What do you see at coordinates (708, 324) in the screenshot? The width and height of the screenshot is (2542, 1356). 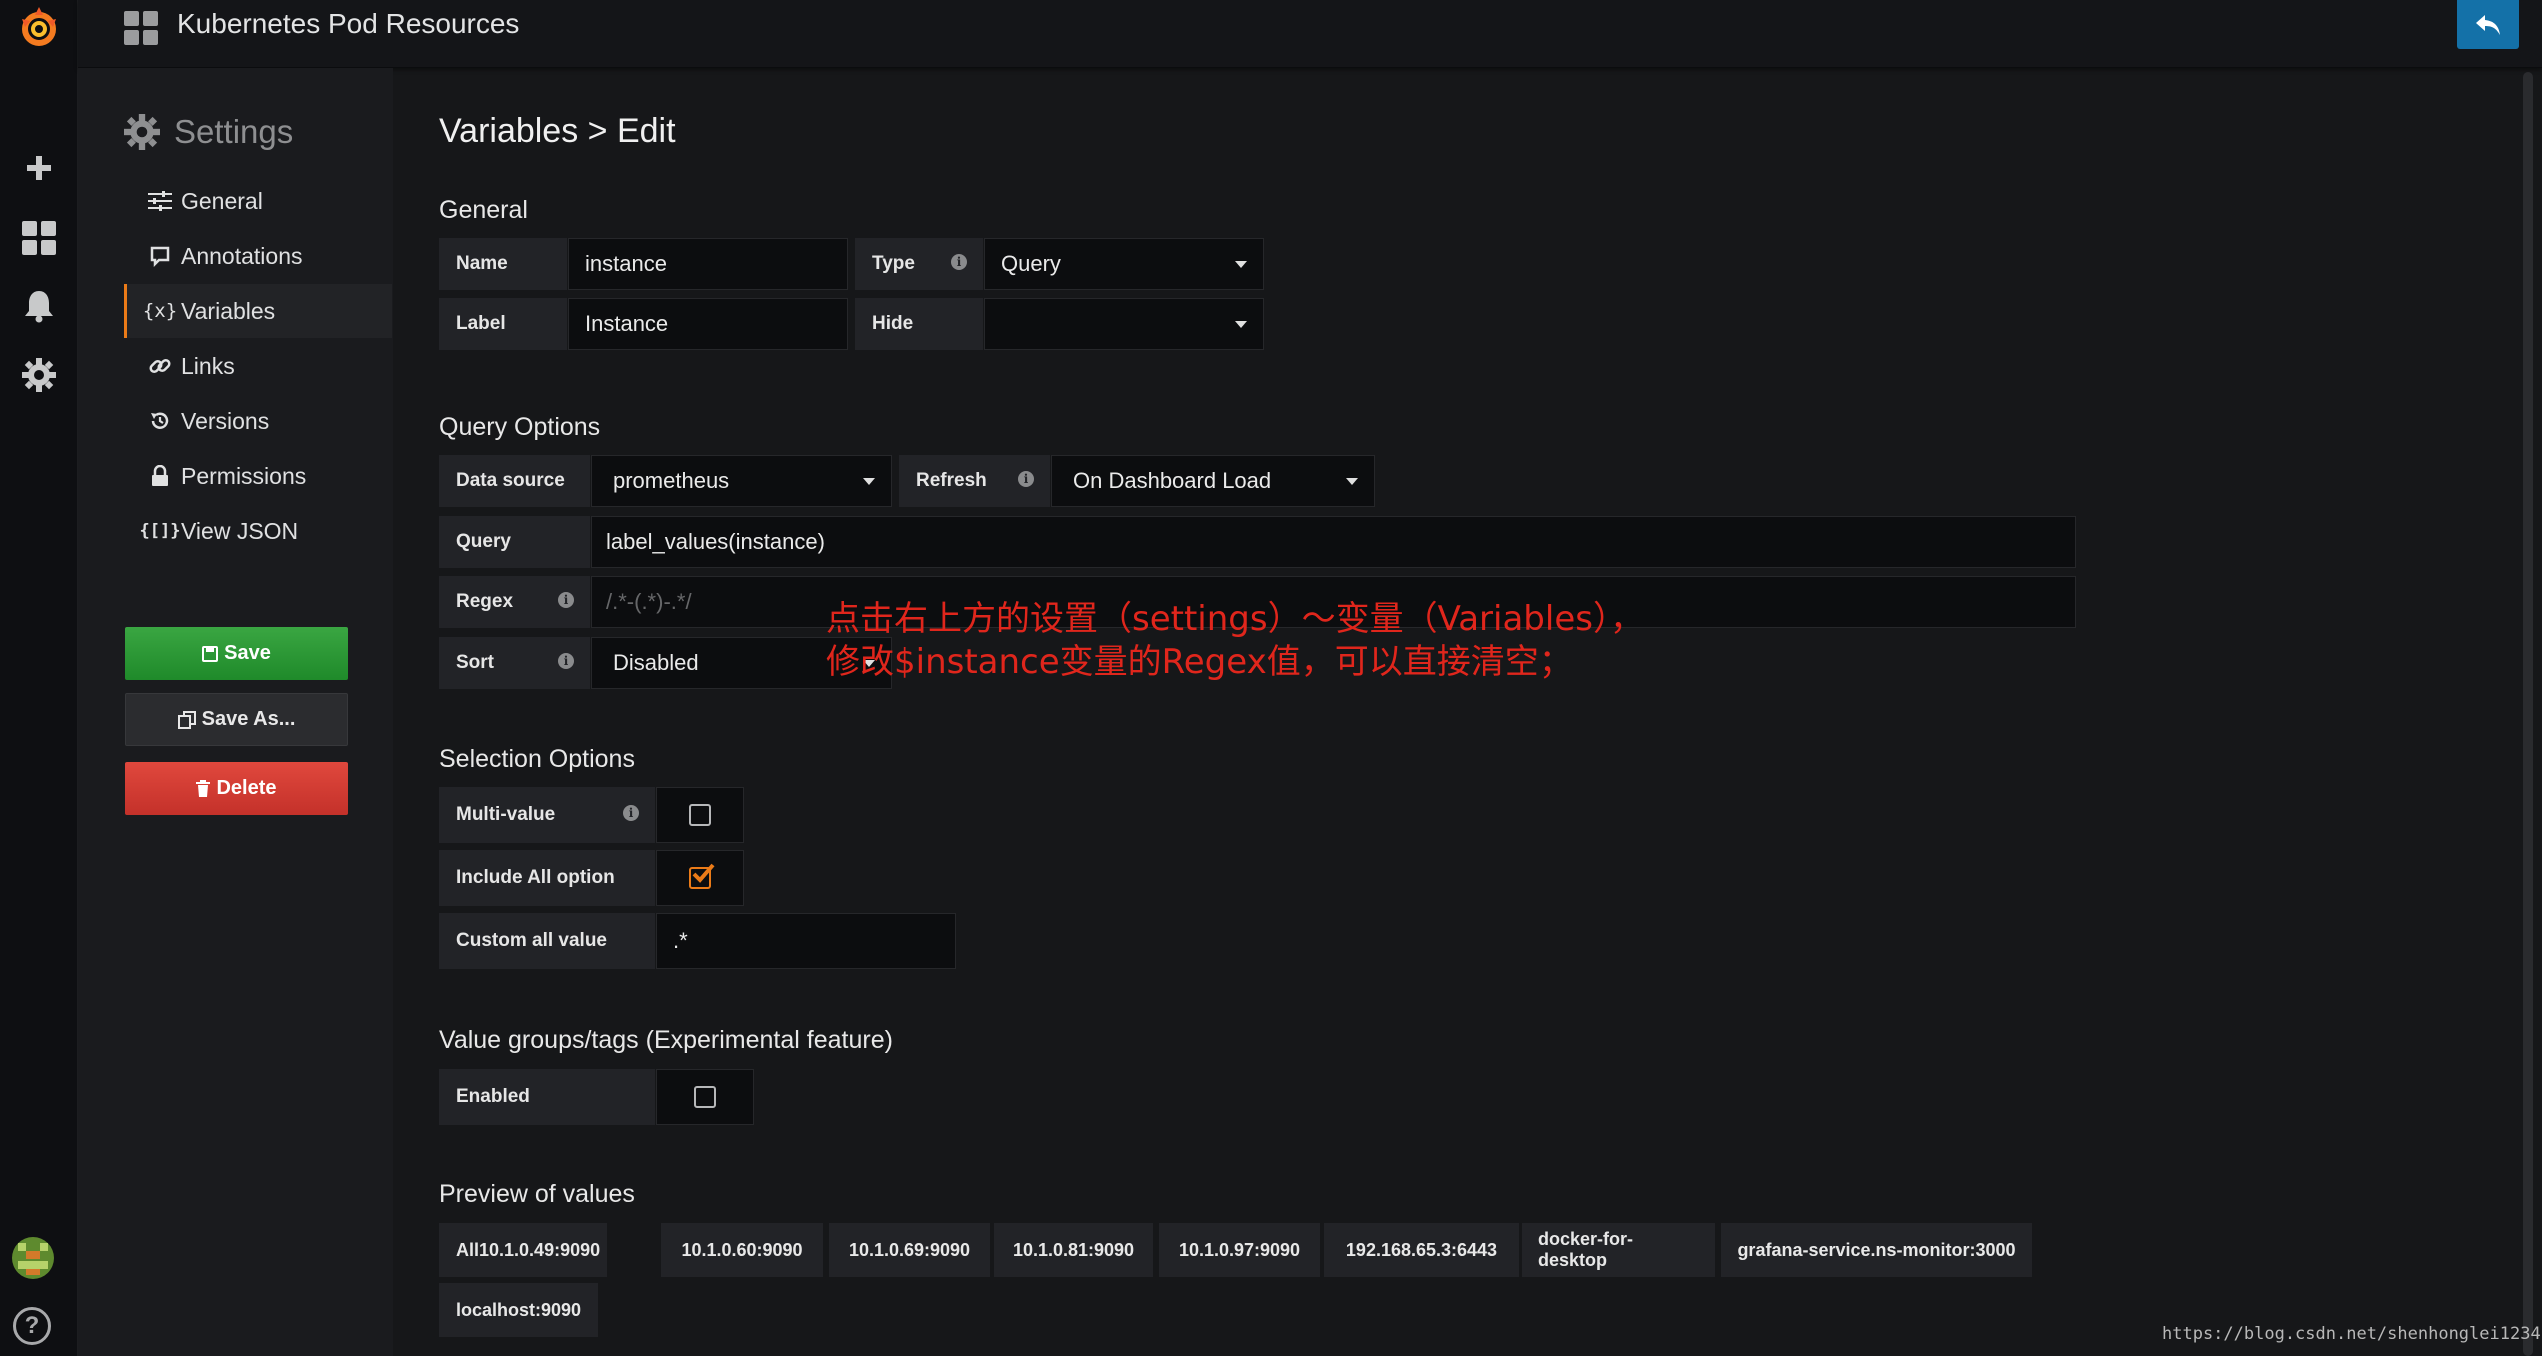 I see `label-input: Instance` at bounding box center [708, 324].